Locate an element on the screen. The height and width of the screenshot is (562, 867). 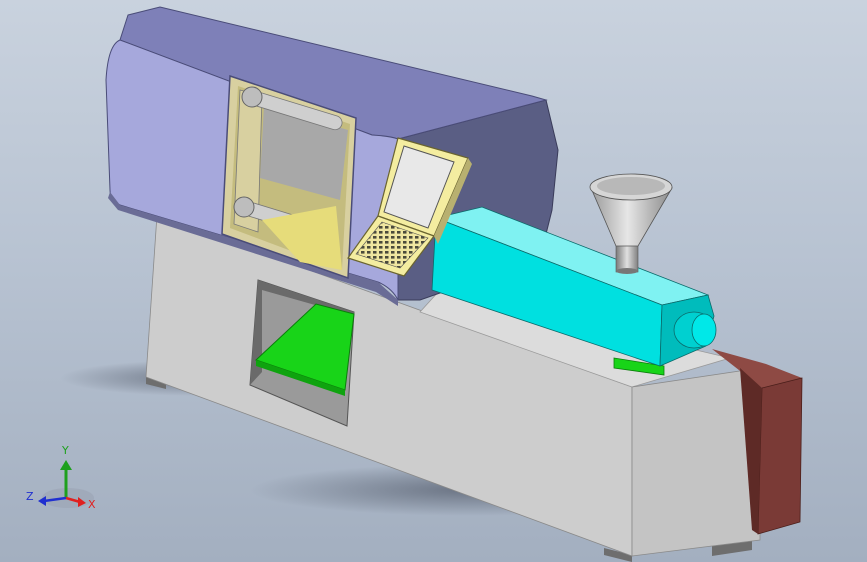
x-axis-label: X is located at coordinates (92, 504).